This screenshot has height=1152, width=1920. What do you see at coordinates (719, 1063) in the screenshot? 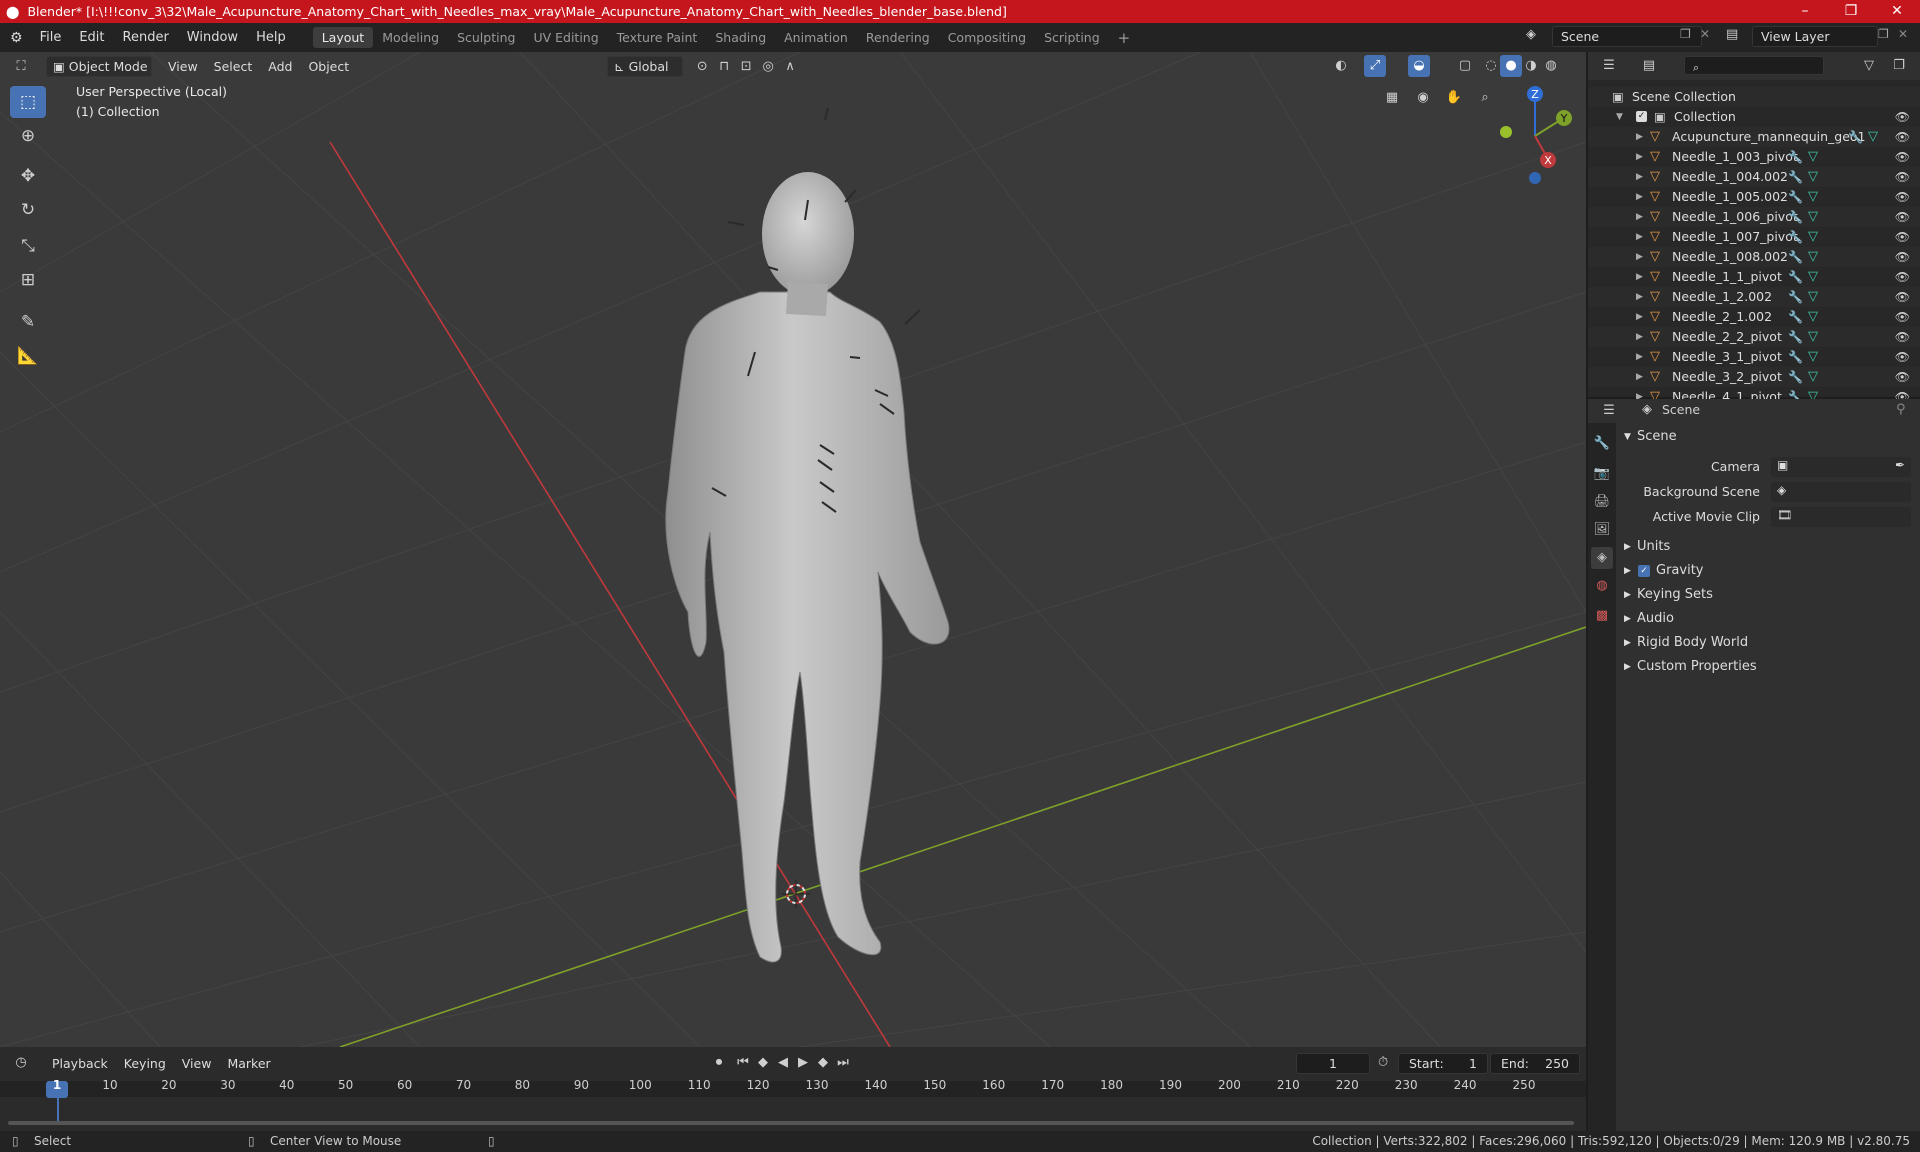
I see `record-icon: ⏺` at bounding box center [719, 1063].